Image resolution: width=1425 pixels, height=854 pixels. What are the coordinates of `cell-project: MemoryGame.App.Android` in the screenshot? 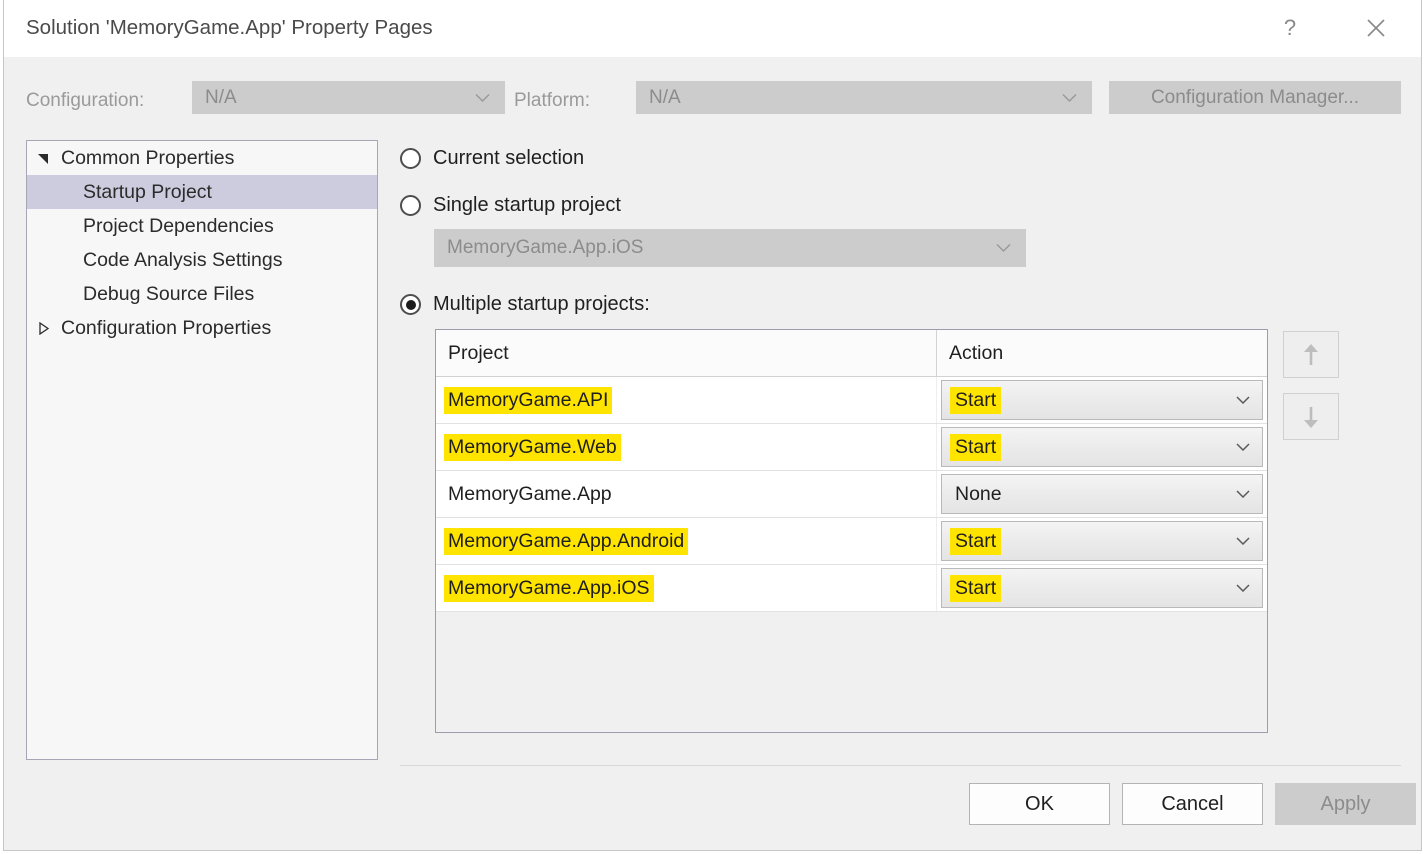 It's located at (686, 541).